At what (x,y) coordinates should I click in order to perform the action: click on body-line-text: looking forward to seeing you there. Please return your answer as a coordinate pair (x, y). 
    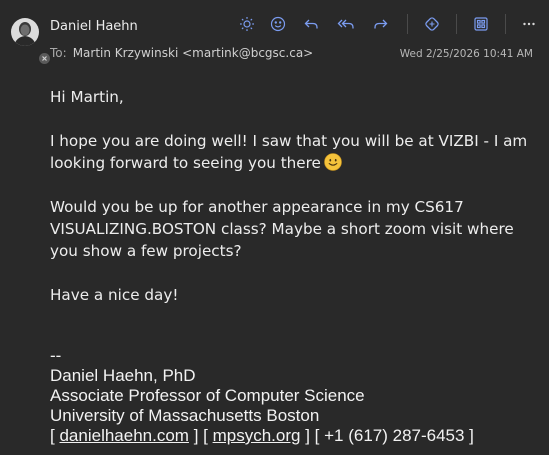
    Looking at the image, I should click on (185, 163).